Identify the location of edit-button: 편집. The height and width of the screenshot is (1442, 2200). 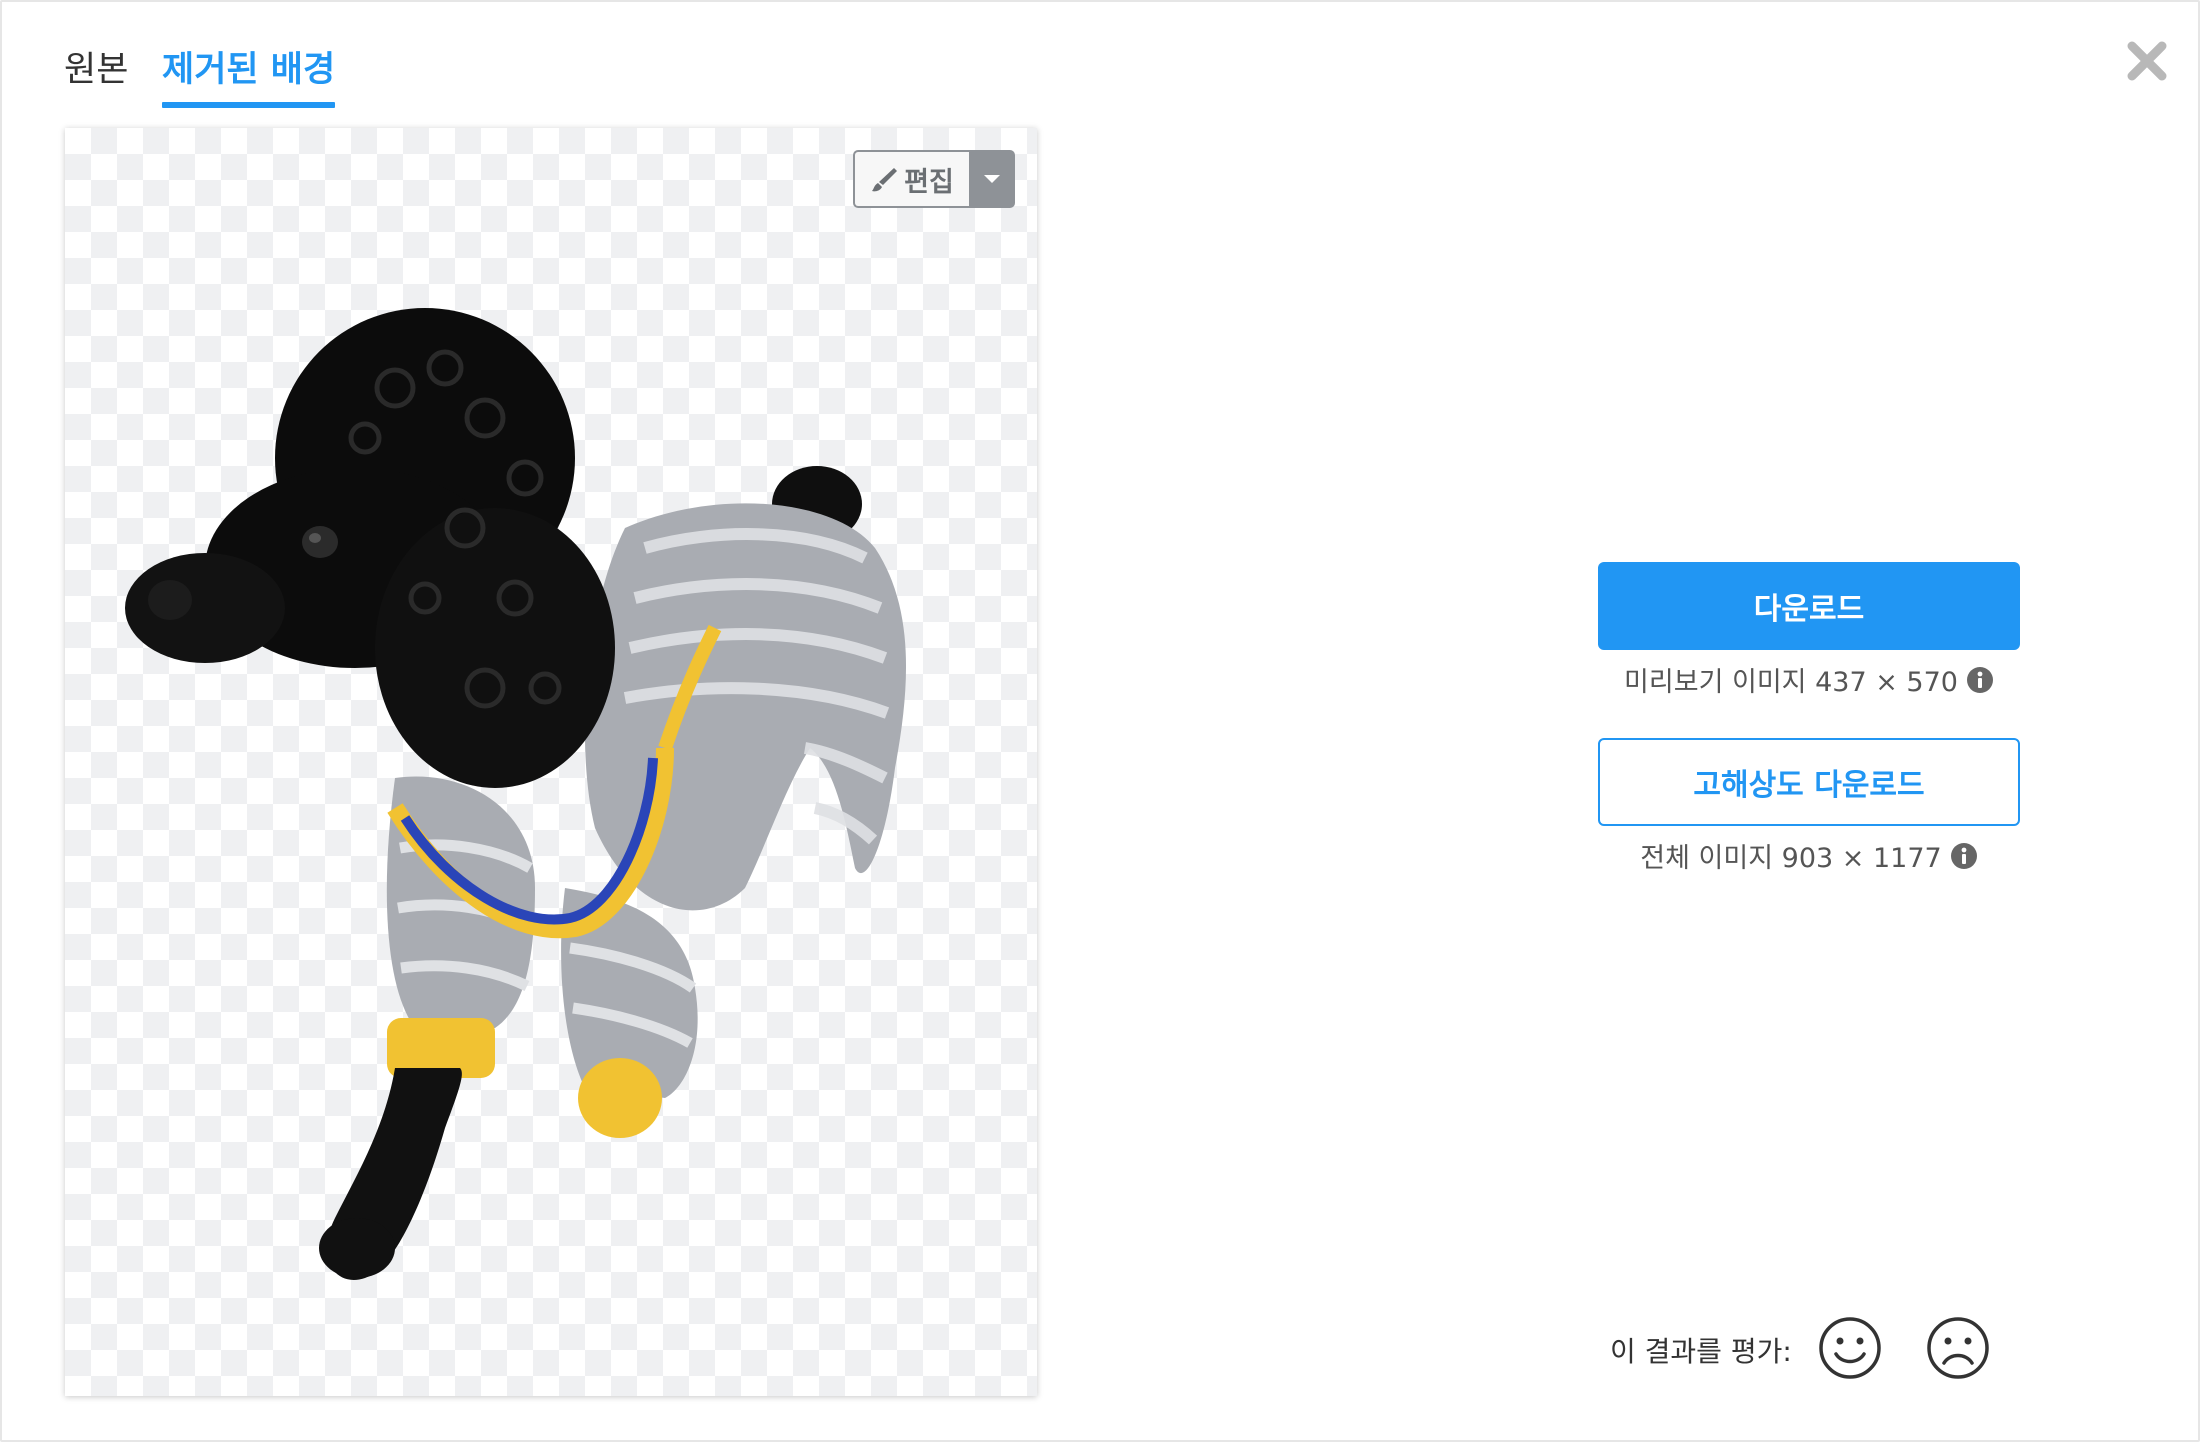
(911, 179).